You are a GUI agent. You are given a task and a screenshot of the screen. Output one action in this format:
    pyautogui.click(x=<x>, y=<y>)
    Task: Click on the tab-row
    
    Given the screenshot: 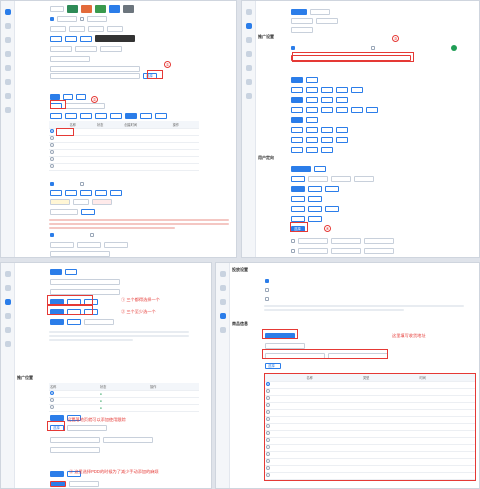 What is the action you would take?
    pyautogui.click(x=124, y=115)
    